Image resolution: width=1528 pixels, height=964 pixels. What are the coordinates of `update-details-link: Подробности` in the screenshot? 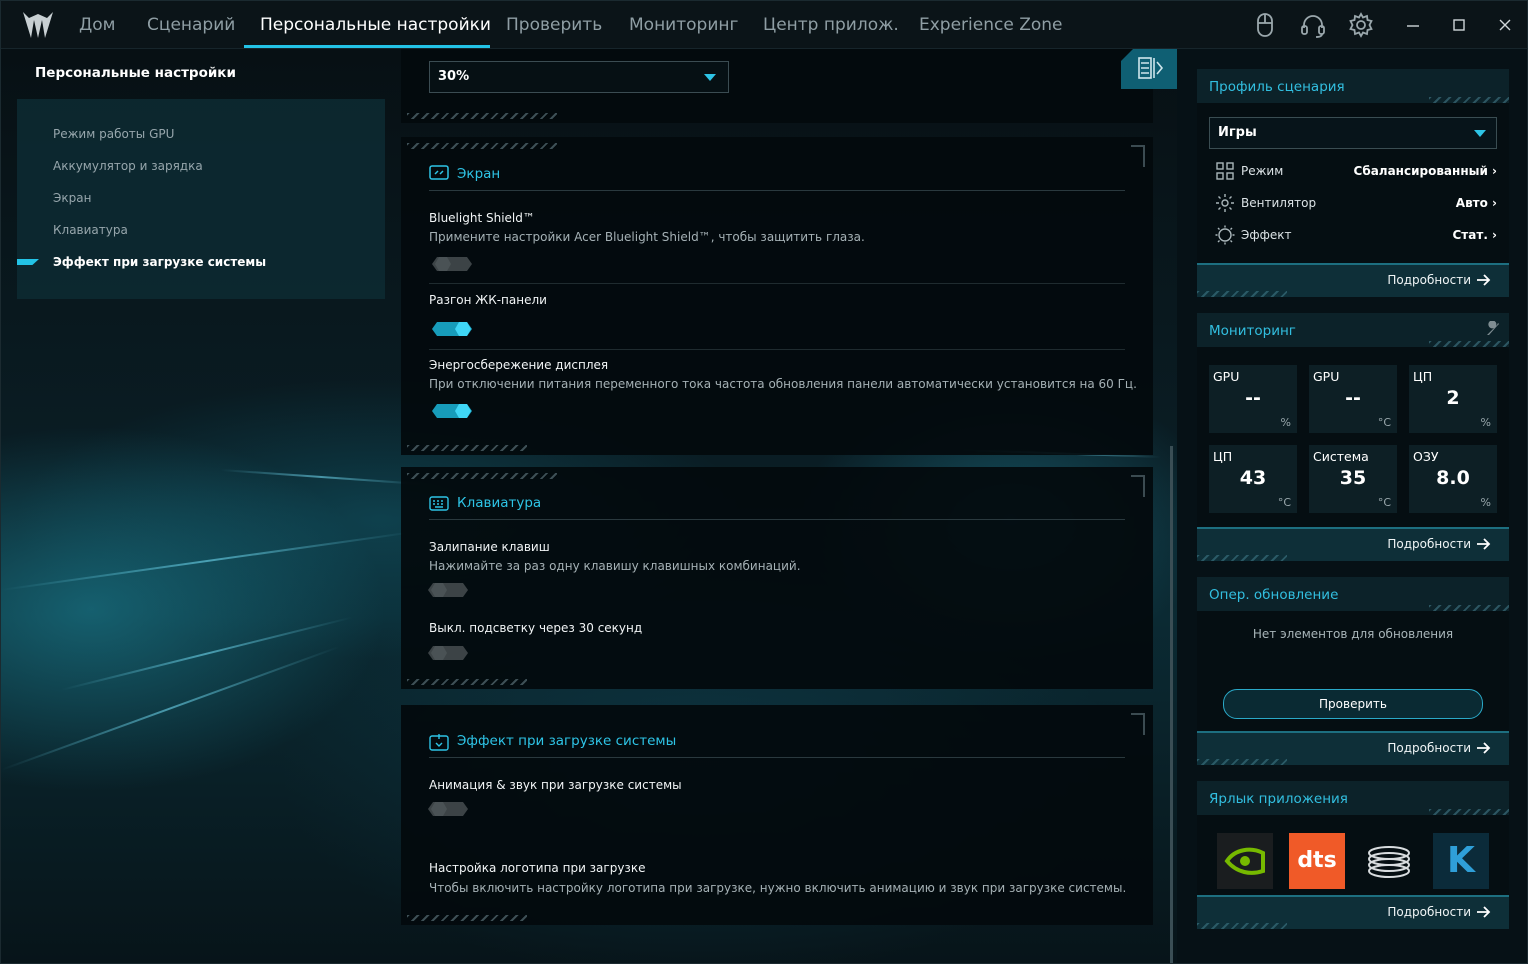 It's located at (1439, 748).